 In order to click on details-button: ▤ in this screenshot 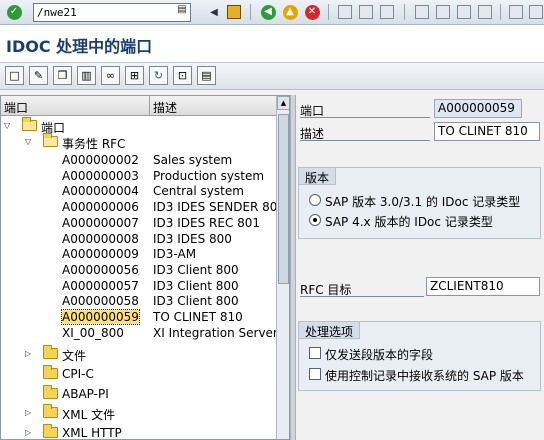, I will do `click(206, 75)`.